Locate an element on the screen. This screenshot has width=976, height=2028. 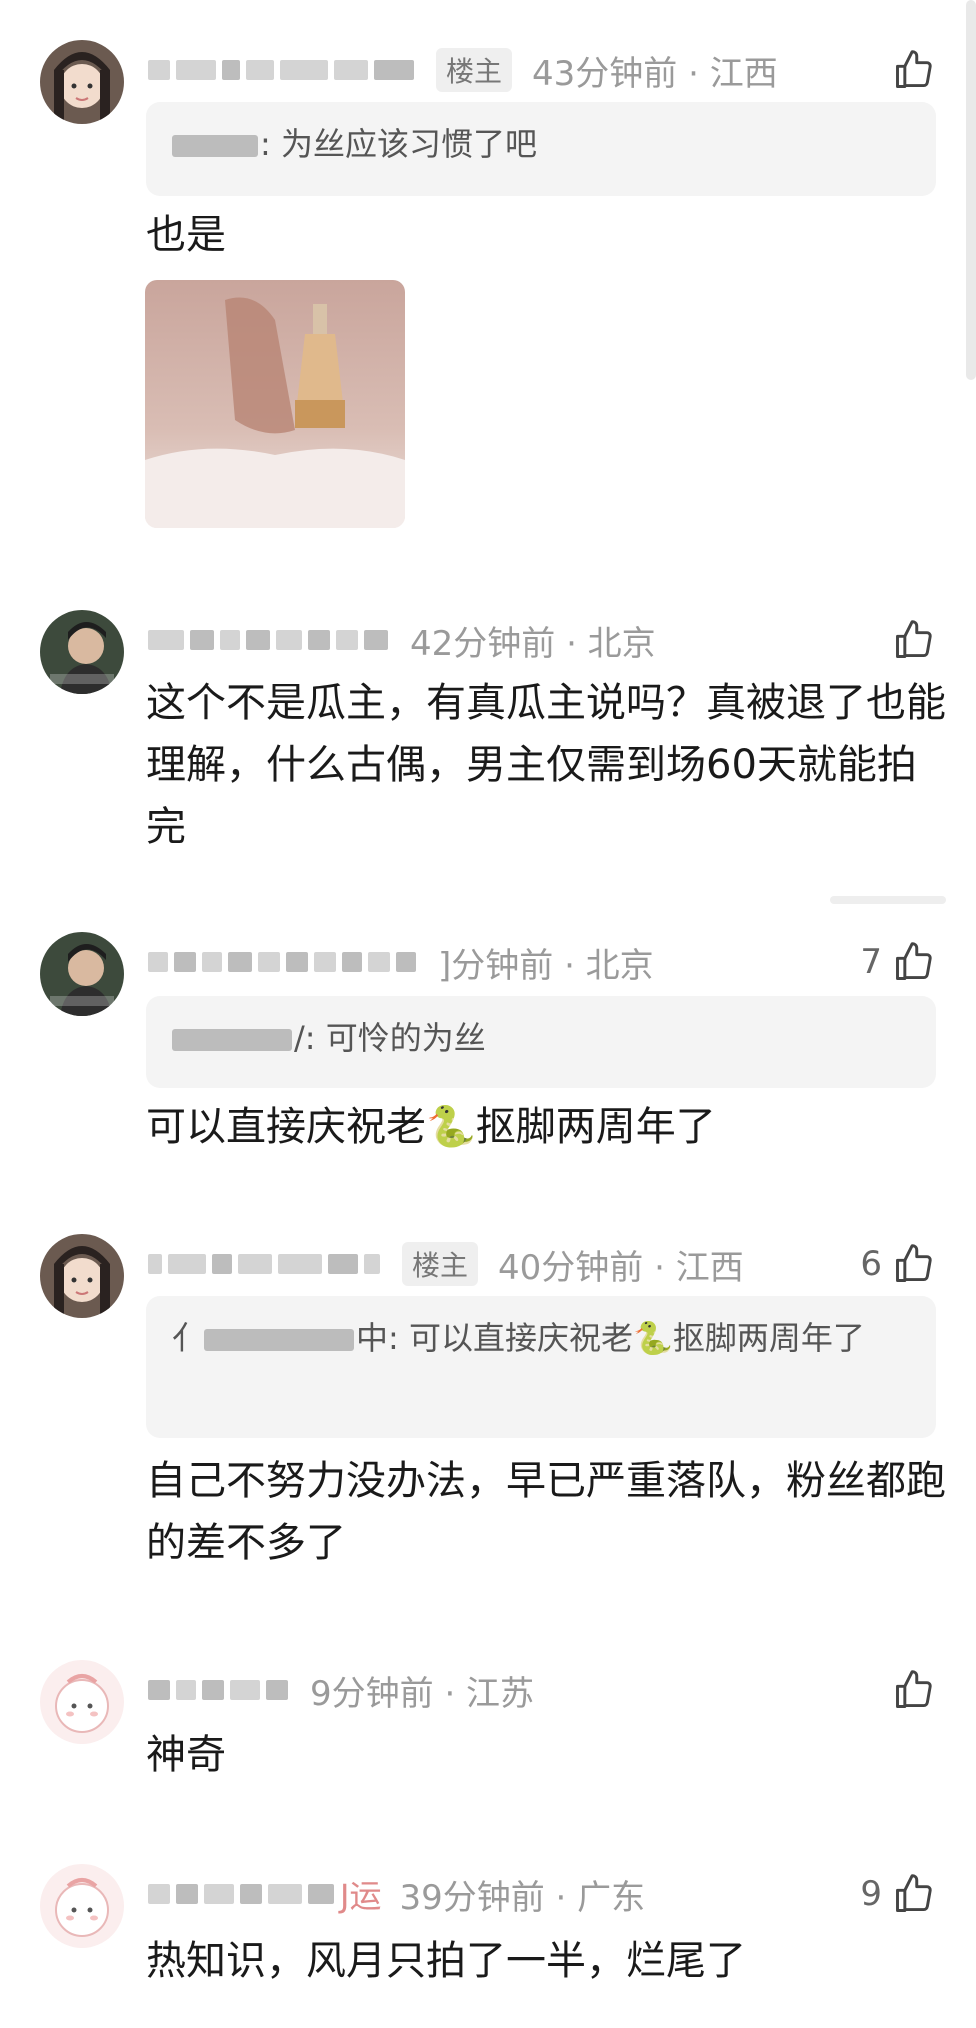
like-count: 7 is located at coordinates (871, 962).